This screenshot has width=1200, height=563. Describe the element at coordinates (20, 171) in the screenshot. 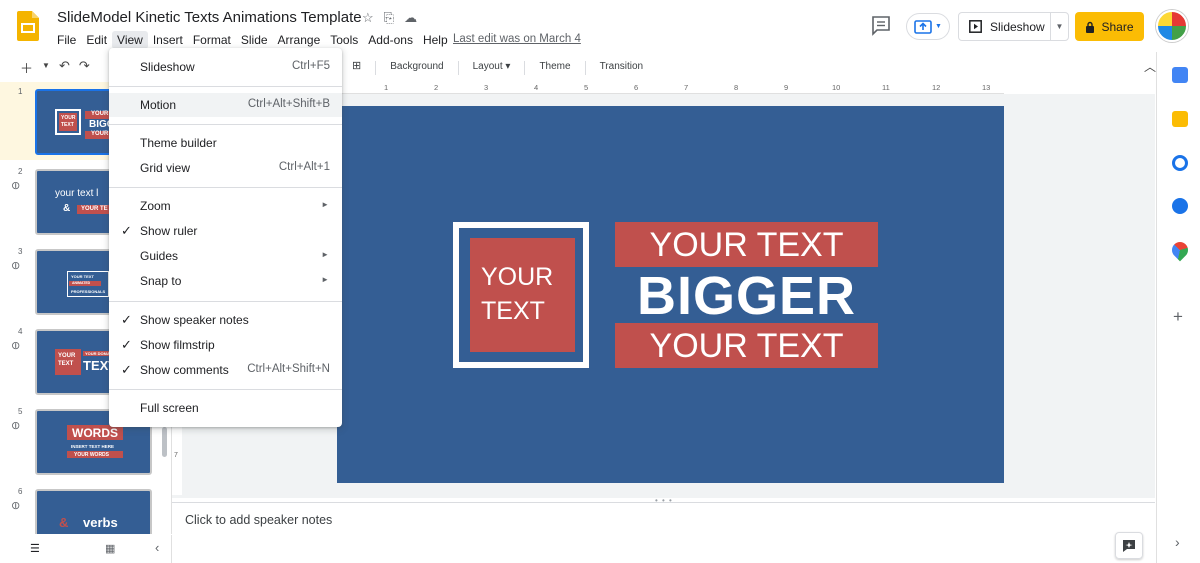

I see `slide-number: 2` at that location.